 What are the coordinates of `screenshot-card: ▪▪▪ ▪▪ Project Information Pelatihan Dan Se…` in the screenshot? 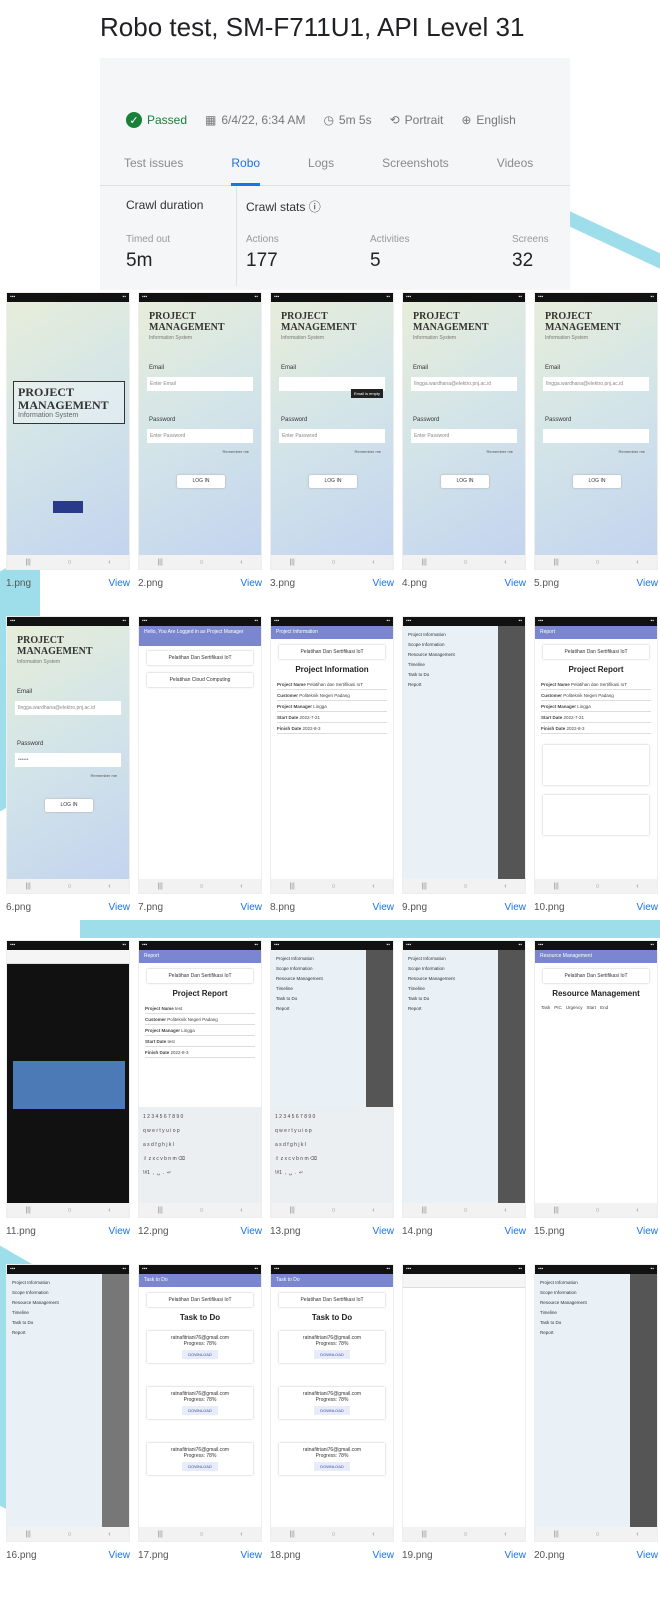 It's located at (332, 776).